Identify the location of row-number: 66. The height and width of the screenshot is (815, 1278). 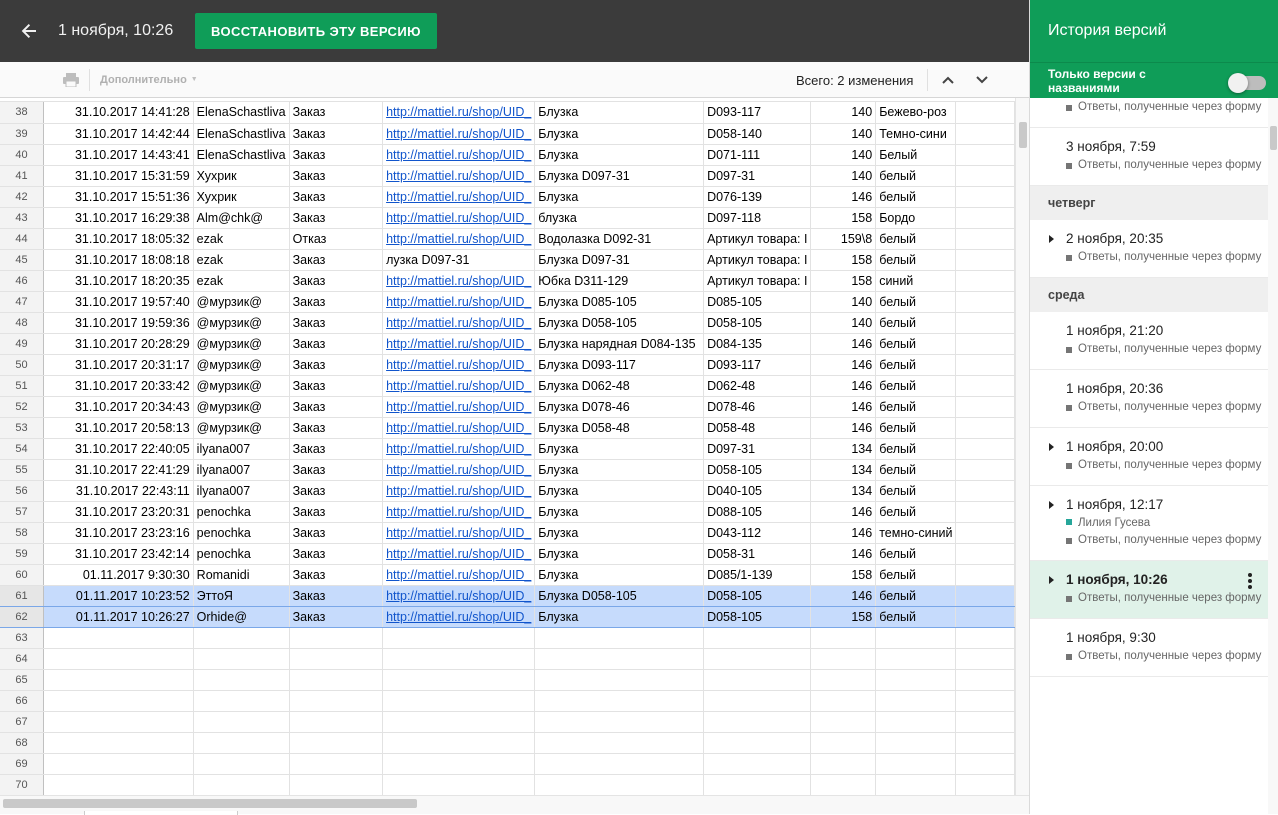
(22, 701).